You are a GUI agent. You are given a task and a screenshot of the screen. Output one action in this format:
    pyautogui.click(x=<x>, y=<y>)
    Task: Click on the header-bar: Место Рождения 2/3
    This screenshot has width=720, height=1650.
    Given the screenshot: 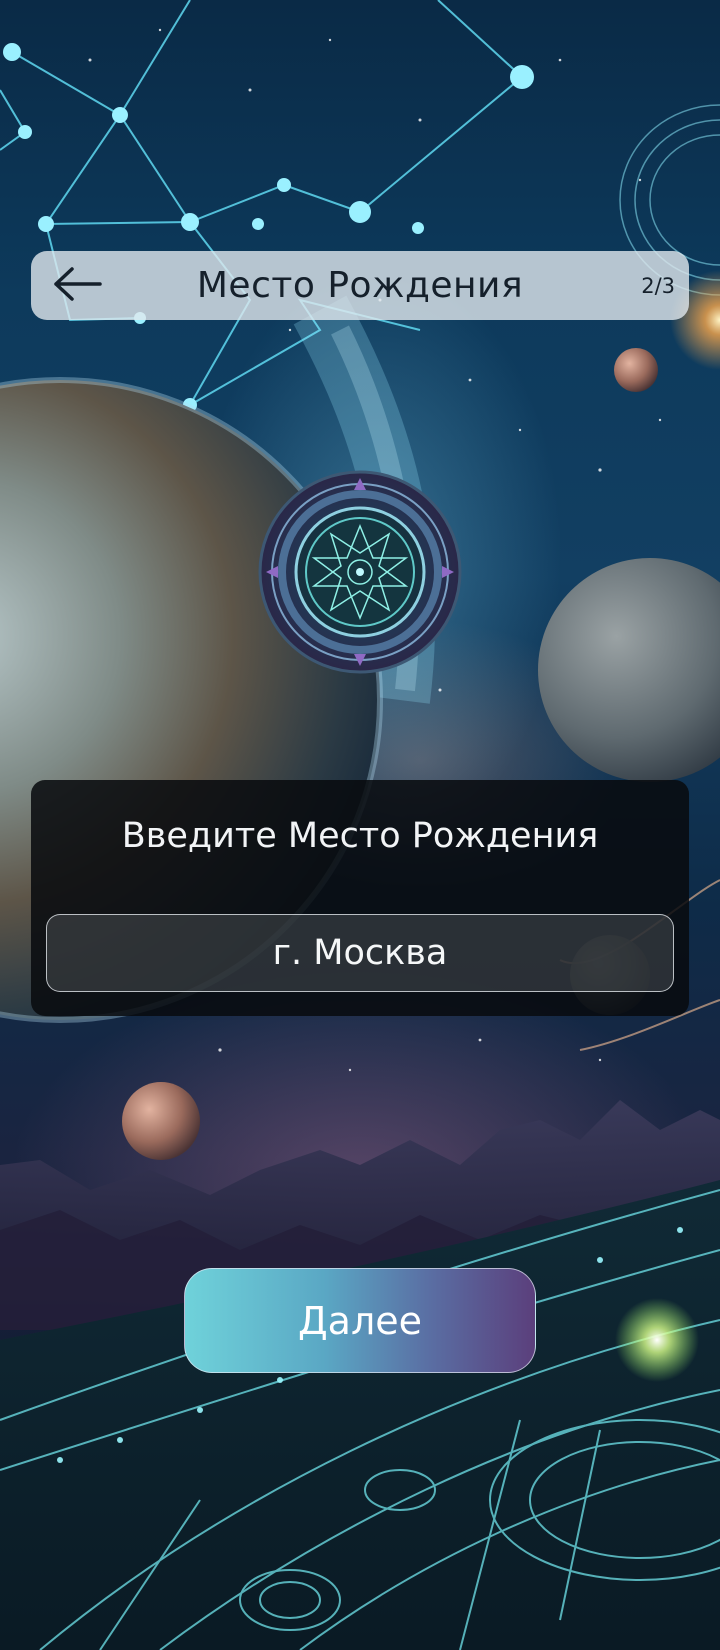 What is the action you would take?
    pyautogui.click(x=360, y=285)
    